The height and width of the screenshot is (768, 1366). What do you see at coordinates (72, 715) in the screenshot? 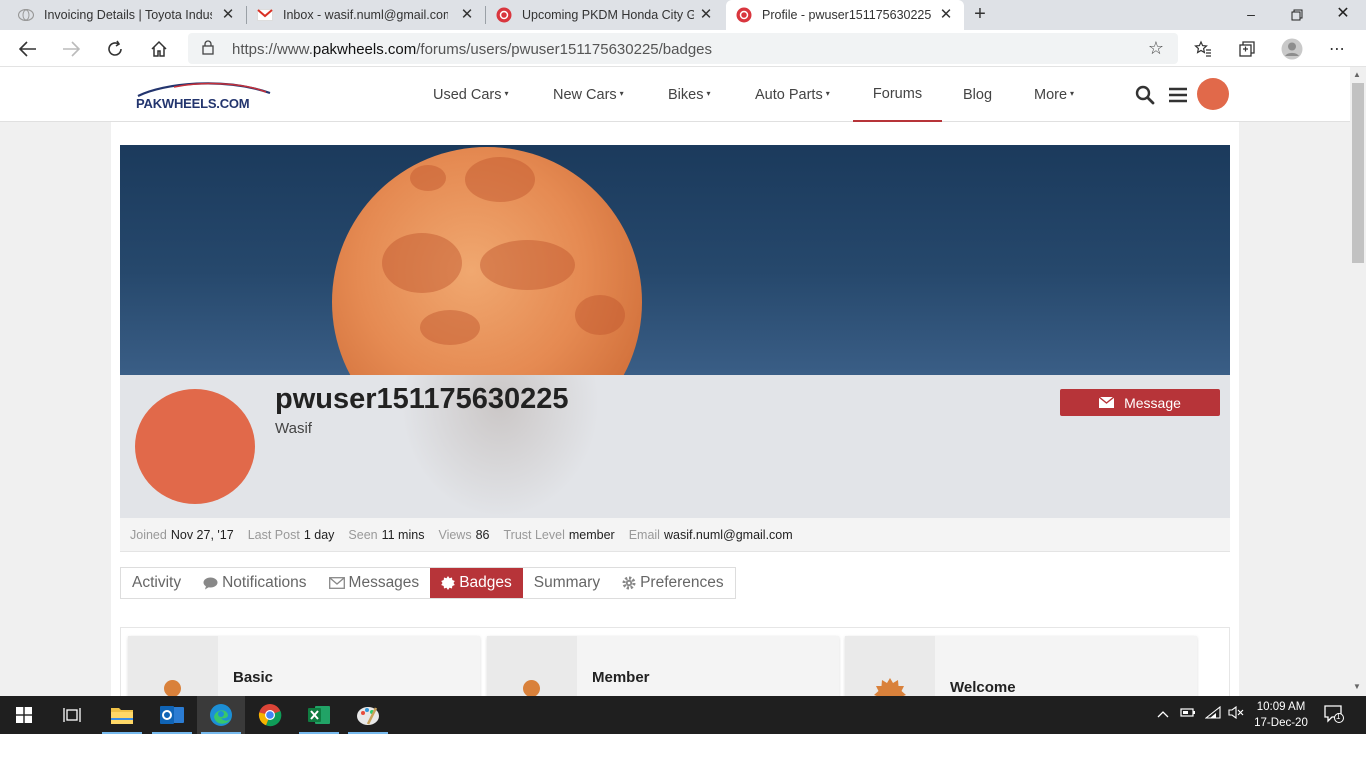
I see `task-view-icon` at bounding box center [72, 715].